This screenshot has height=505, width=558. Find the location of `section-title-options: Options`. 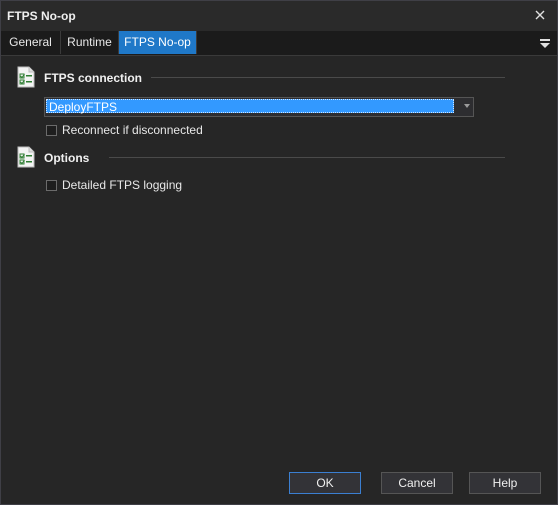

section-title-options: Options is located at coordinates (67, 158).